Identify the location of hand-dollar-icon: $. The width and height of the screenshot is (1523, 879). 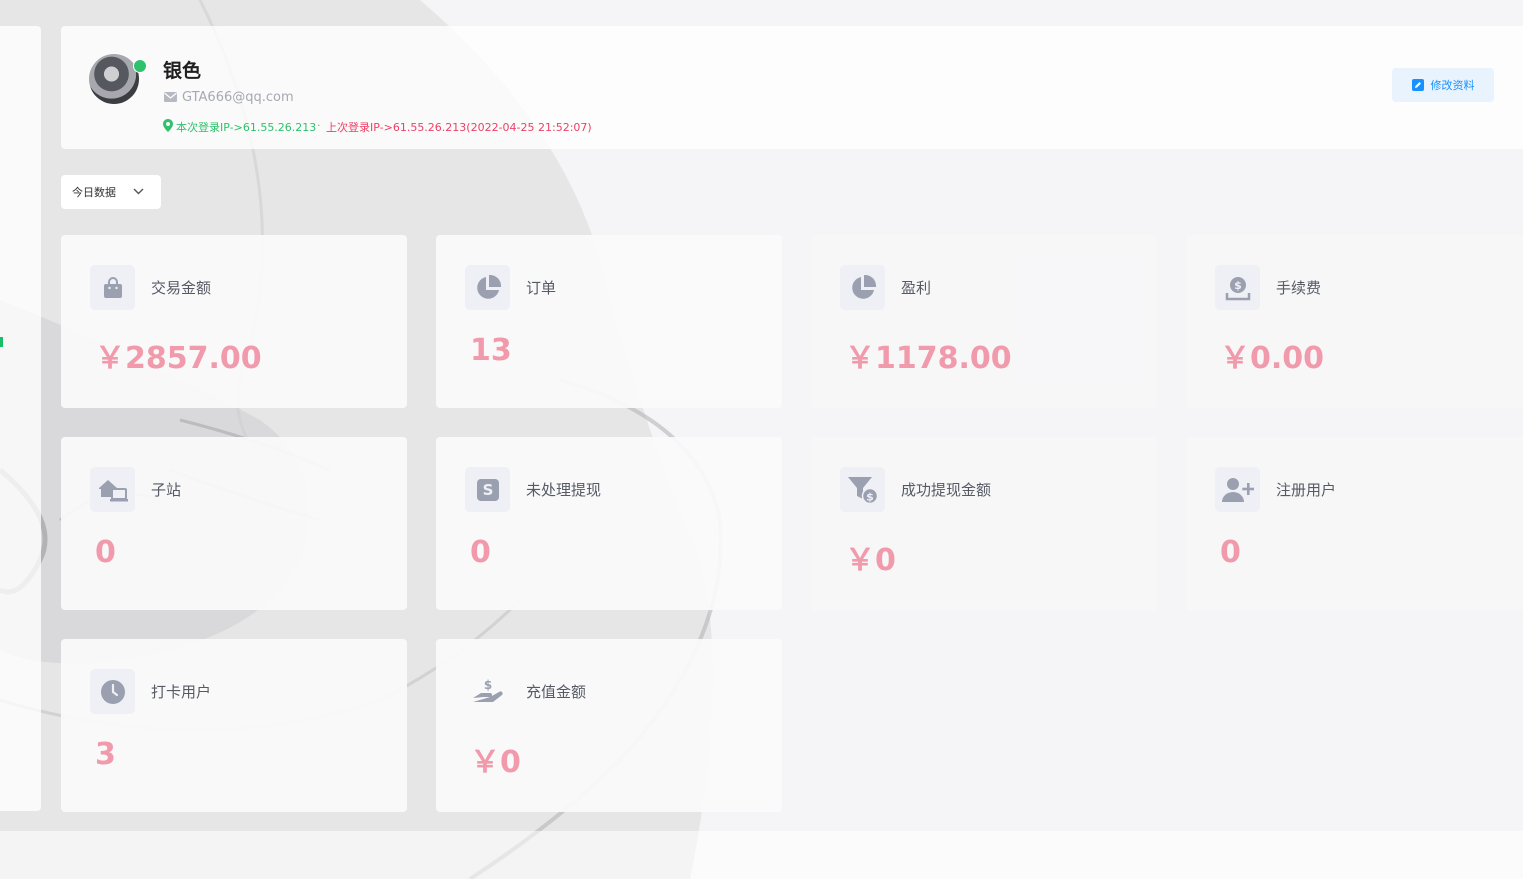
(487, 691).